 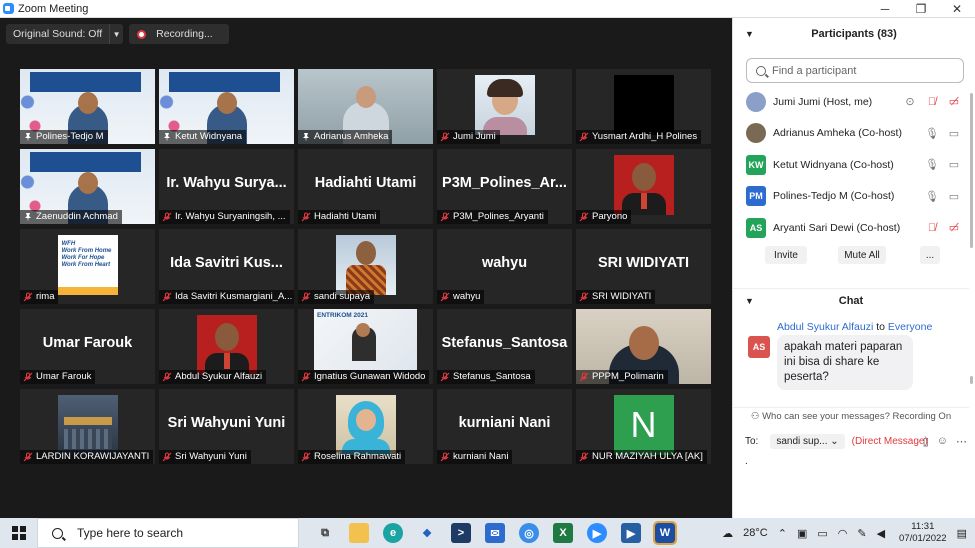 What do you see at coordinates (365, 266) in the screenshot?
I see `video-tile: sandi supaya` at bounding box center [365, 266].